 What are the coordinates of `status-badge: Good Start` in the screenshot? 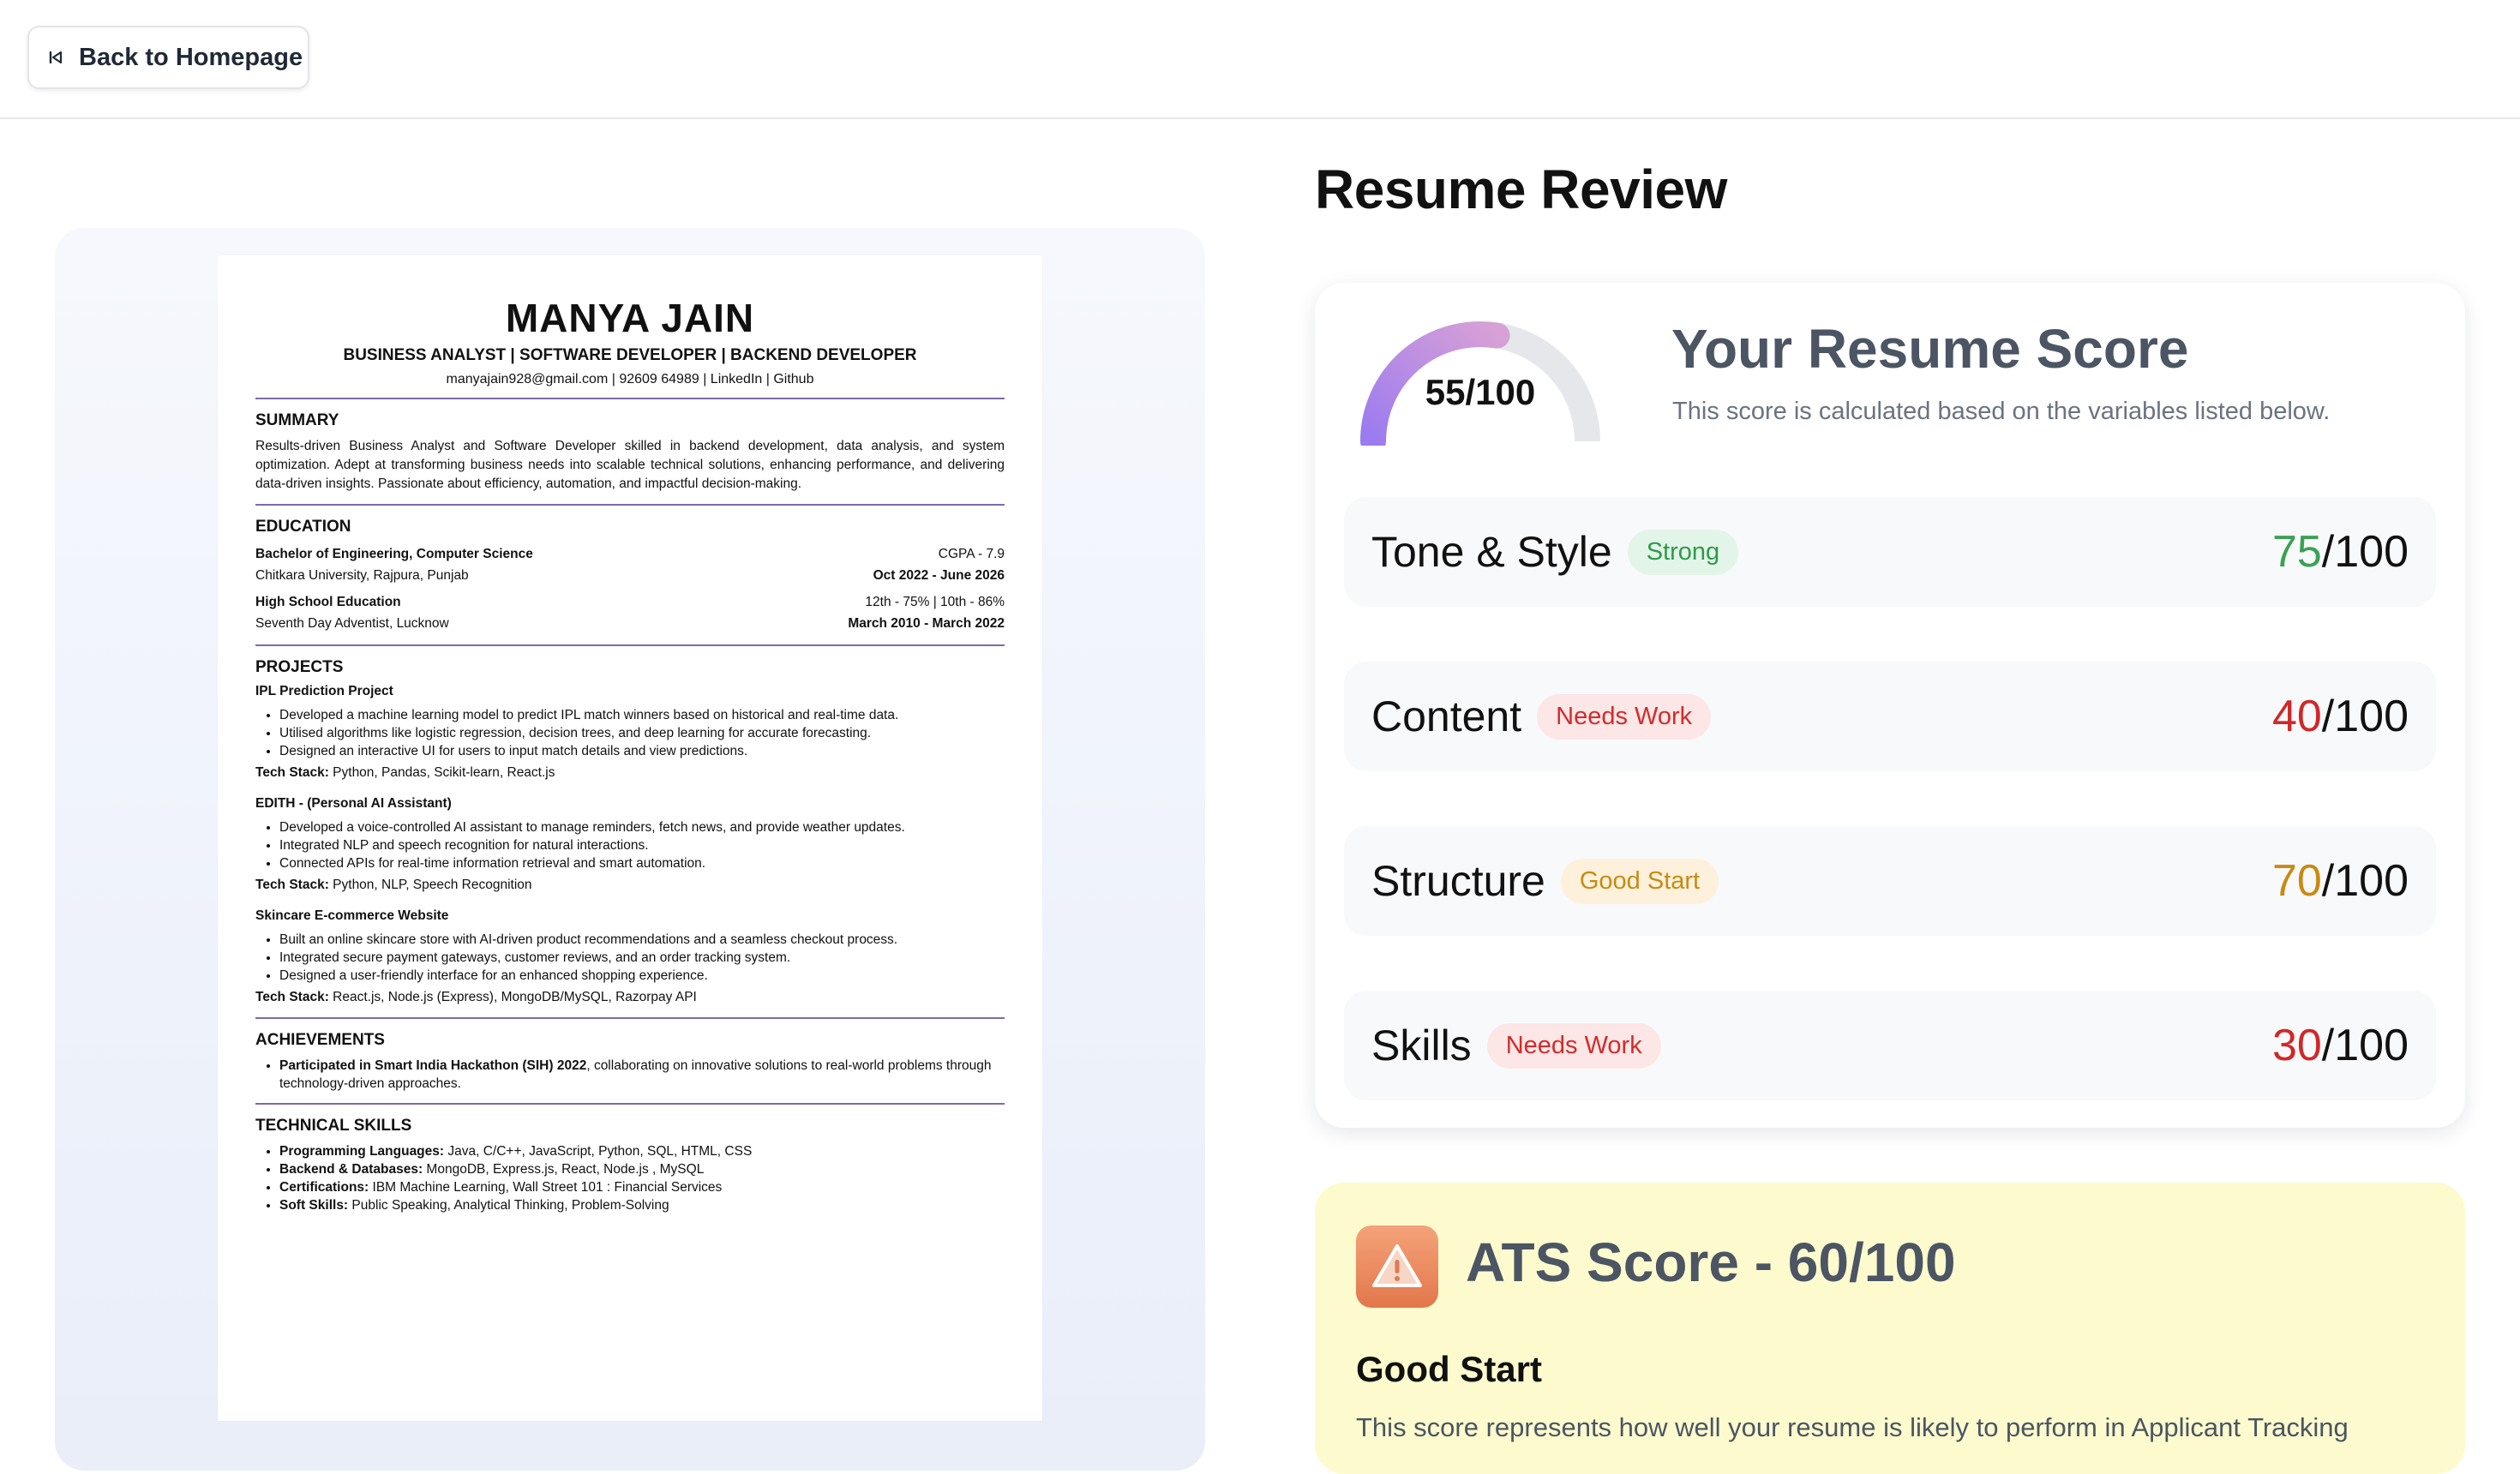 It's located at (1639, 881).